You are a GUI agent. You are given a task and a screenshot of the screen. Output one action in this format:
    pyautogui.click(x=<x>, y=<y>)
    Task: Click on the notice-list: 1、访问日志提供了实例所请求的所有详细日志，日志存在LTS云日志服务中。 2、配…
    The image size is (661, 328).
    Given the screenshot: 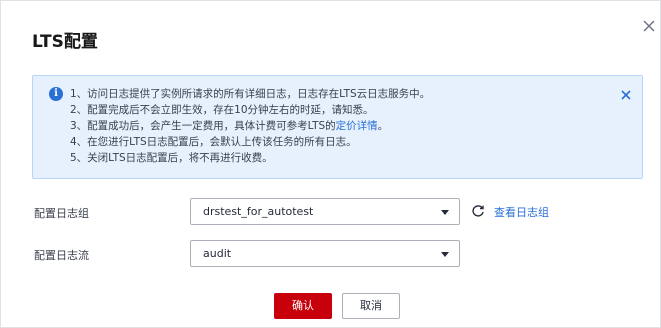 What is the action you would take?
    pyautogui.click(x=250, y=126)
    